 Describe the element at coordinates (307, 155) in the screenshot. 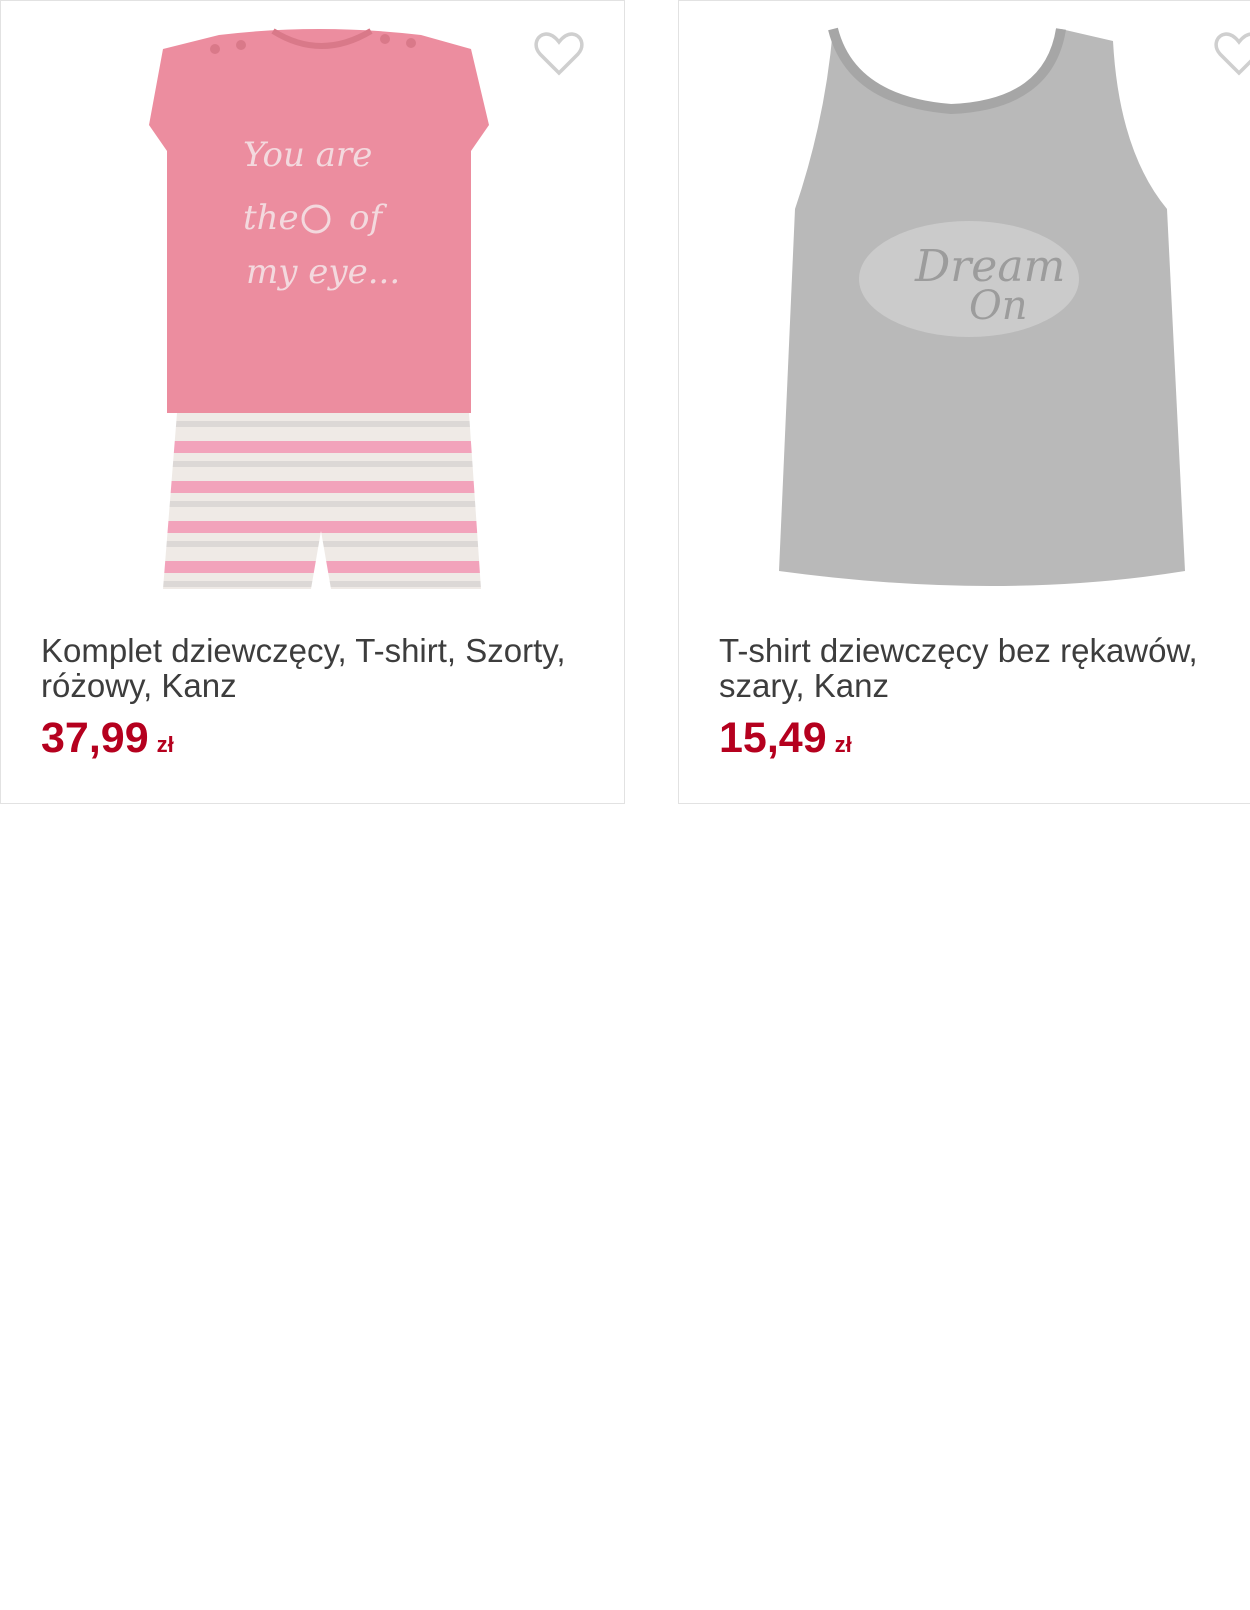

I see `print-line-1: You are` at that location.